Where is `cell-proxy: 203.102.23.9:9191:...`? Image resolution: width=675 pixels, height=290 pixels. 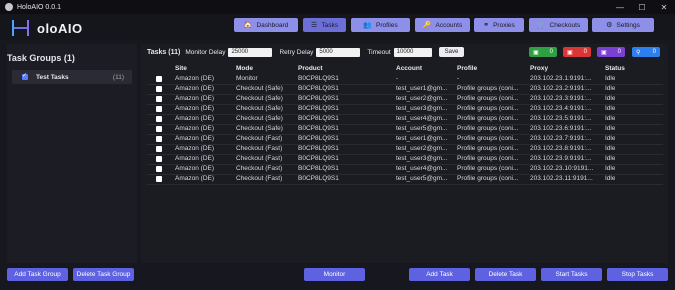
cell-proxy: 203.102.23.9:9191:... is located at coordinates (561, 158).